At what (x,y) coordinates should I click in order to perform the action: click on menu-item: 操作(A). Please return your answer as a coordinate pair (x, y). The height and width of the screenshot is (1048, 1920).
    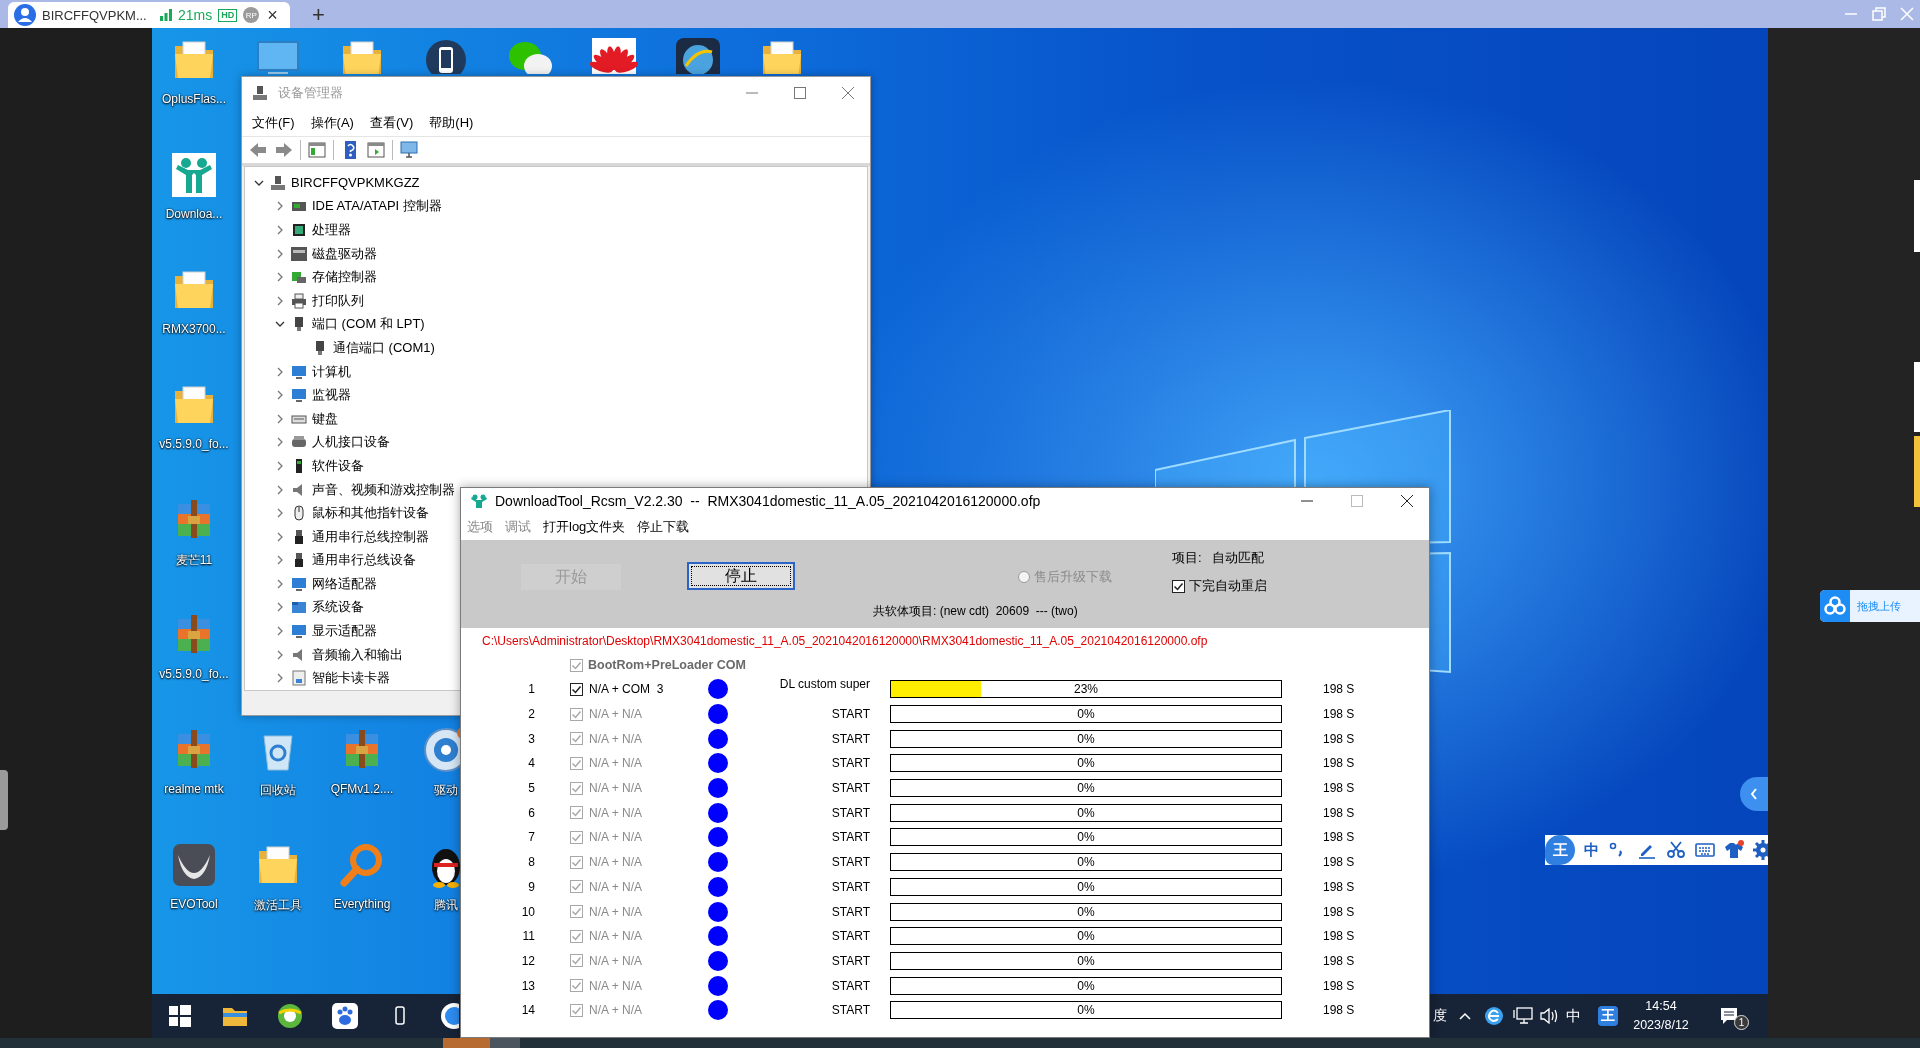
    Looking at the image, I should click on (332, 122).